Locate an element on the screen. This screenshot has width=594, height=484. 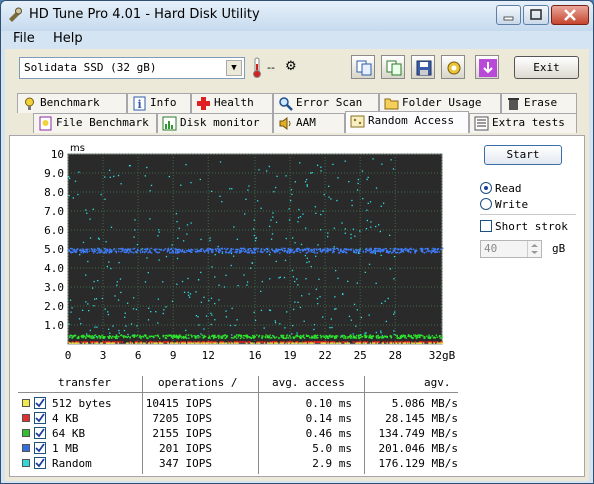
write-option: Write is located at coordinates (504, 204).